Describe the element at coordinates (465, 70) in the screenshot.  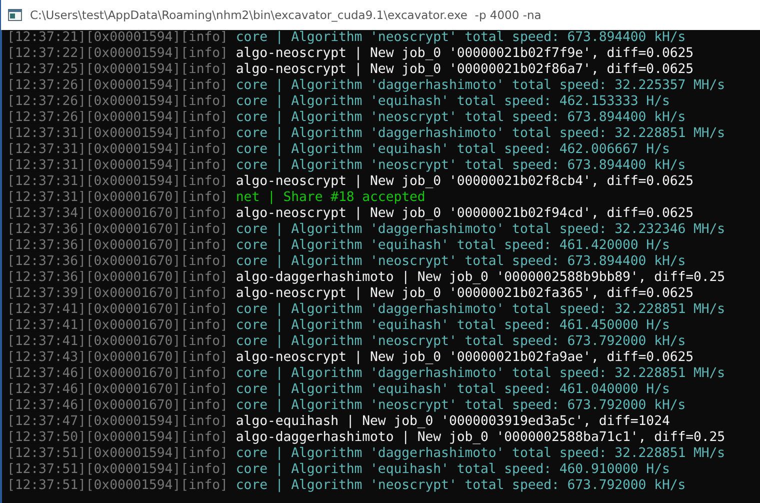
I see `log-message: algo-neoscrypt | New job_0 '00000021b02f86a7', diff=0.0625` at that location.